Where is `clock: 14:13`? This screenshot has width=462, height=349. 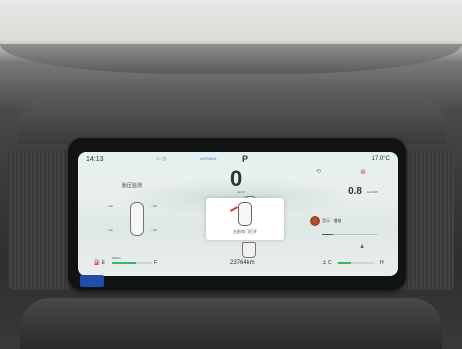
clock: 14:13 is located at coordinates (95, 159).